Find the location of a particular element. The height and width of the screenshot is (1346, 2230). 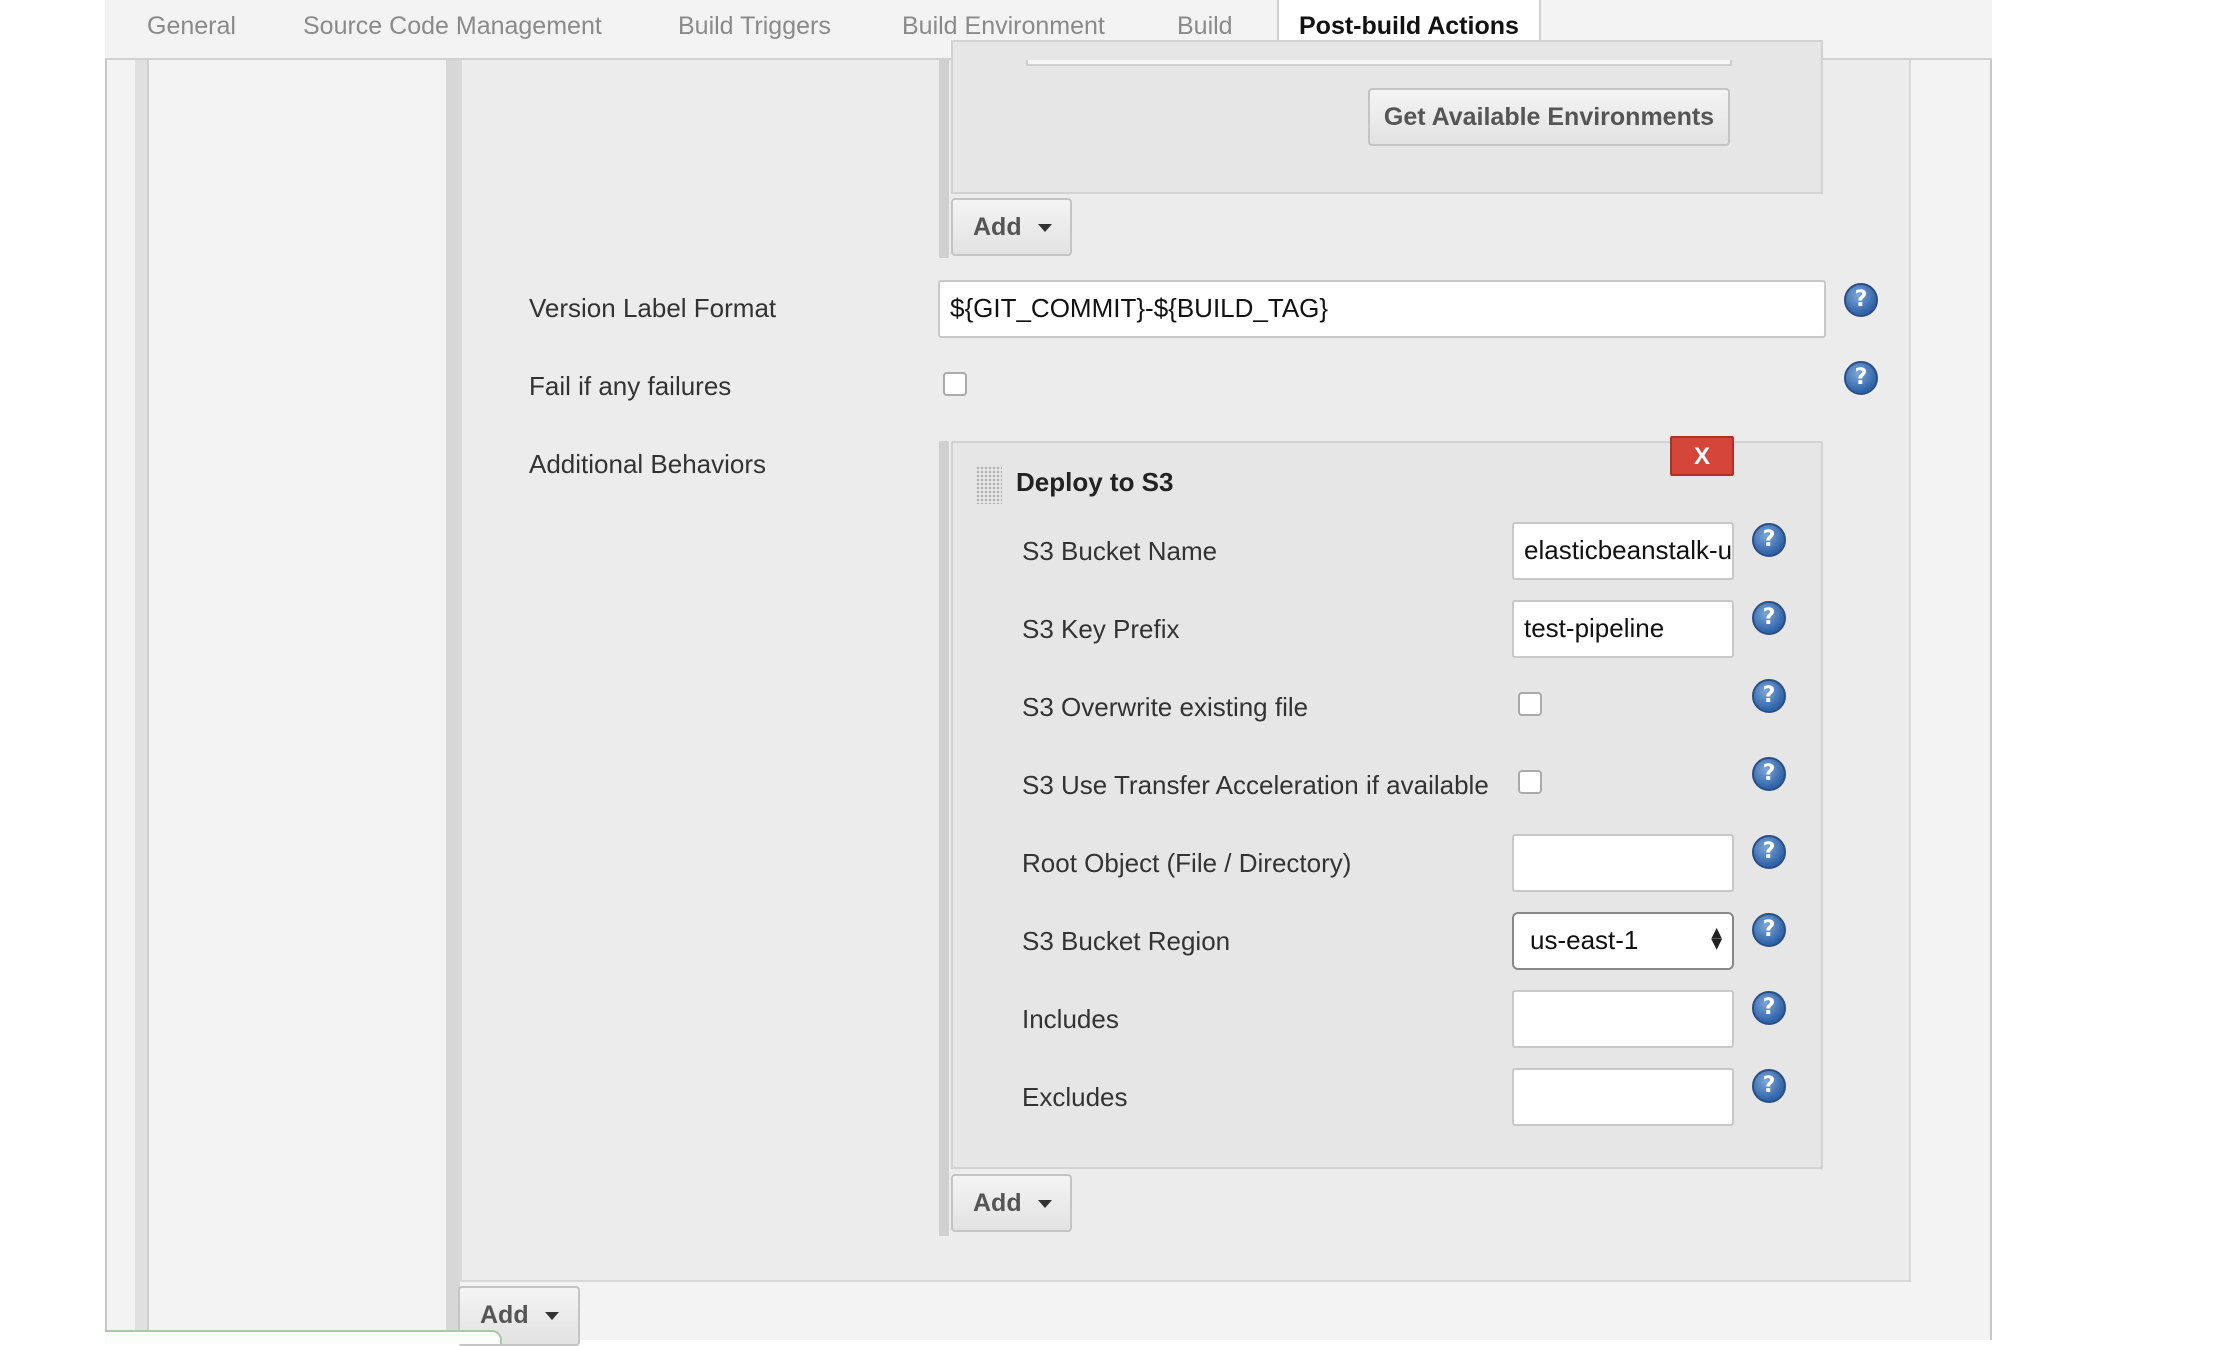

includes-help-icon: ? is located at coordinates (1769, 1008).